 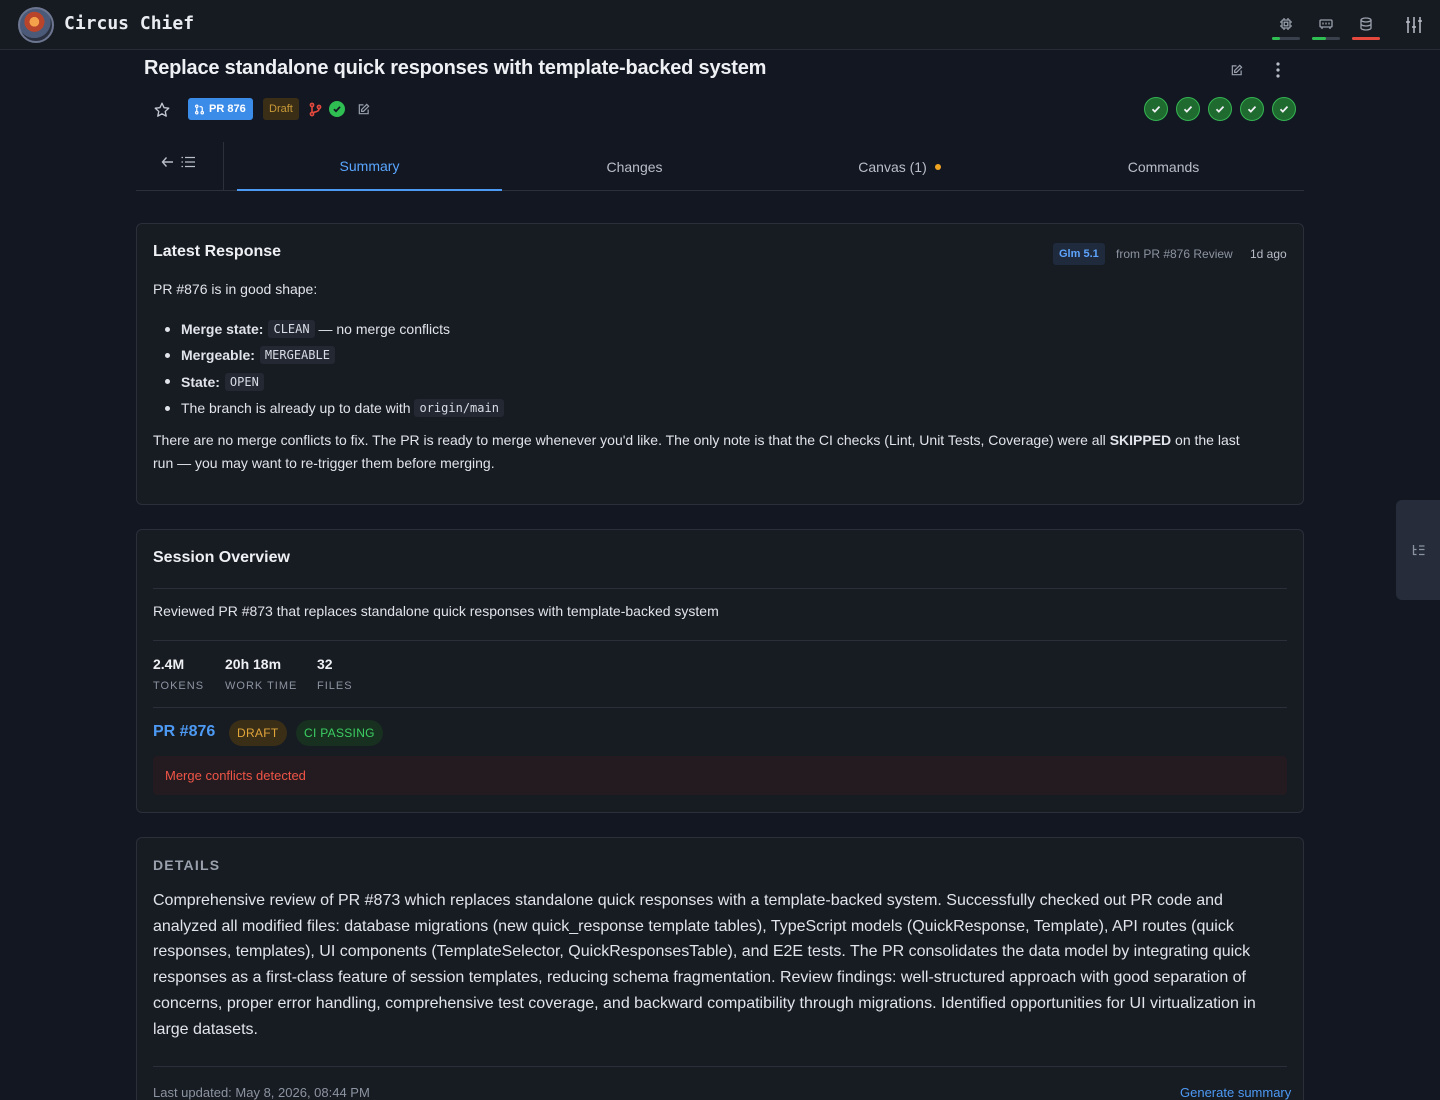 I want to click on details-title: DETAILS, so click(x=187, y=865).